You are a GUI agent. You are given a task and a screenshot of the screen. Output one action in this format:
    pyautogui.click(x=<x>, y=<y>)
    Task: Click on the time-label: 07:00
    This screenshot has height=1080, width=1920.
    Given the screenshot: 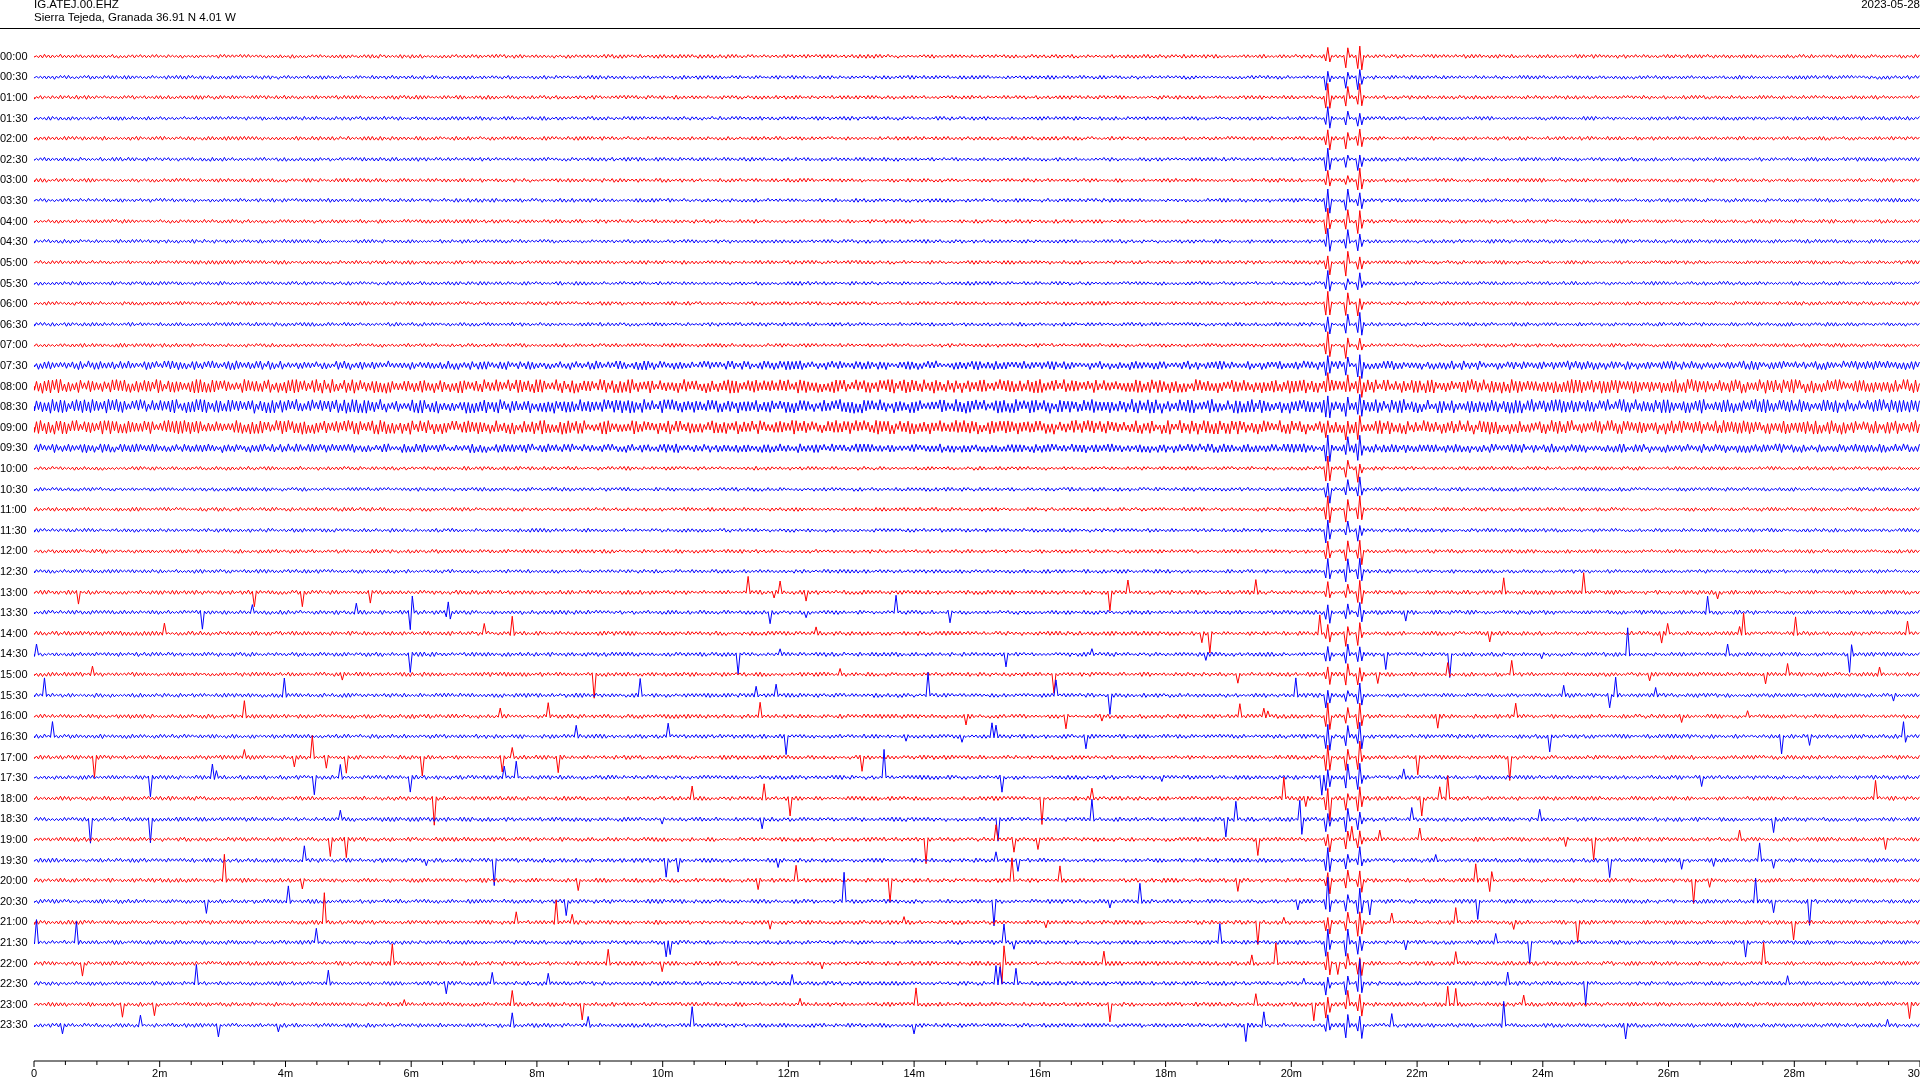 What is the action you would take?
    pyautogui.click(x=14, y=345)
    